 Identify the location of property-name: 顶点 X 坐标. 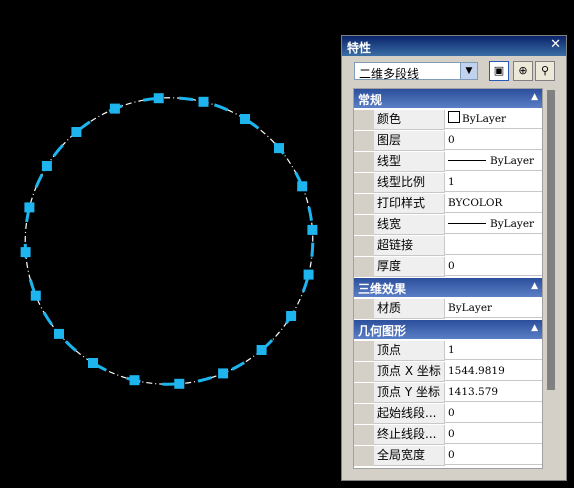
(409, 372).